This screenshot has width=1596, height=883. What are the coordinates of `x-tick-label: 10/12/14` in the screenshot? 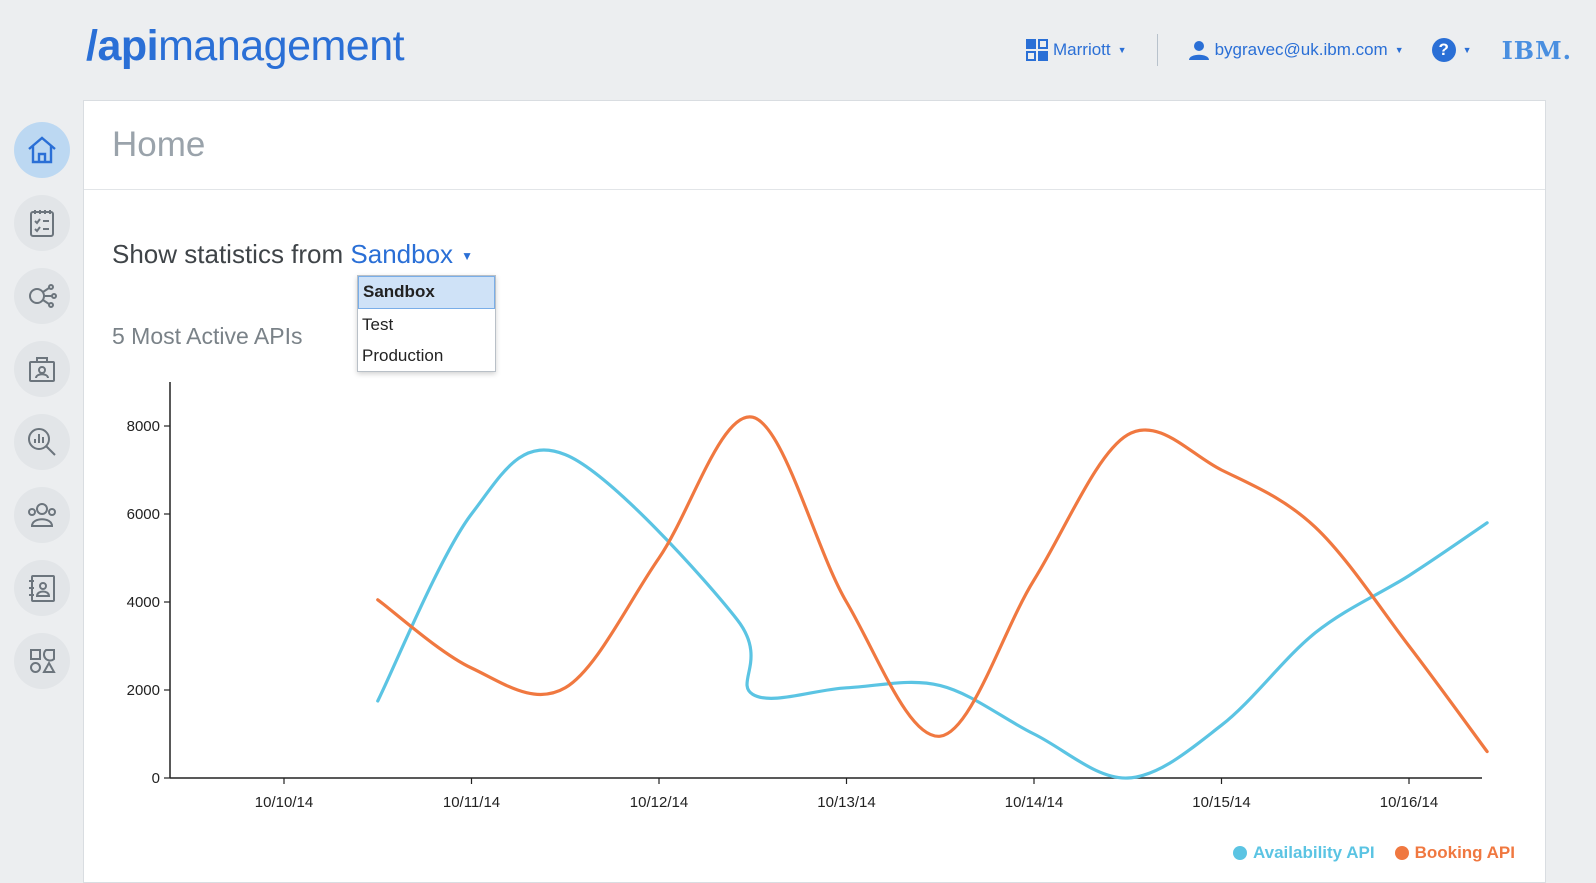 It's located at (659, 802).